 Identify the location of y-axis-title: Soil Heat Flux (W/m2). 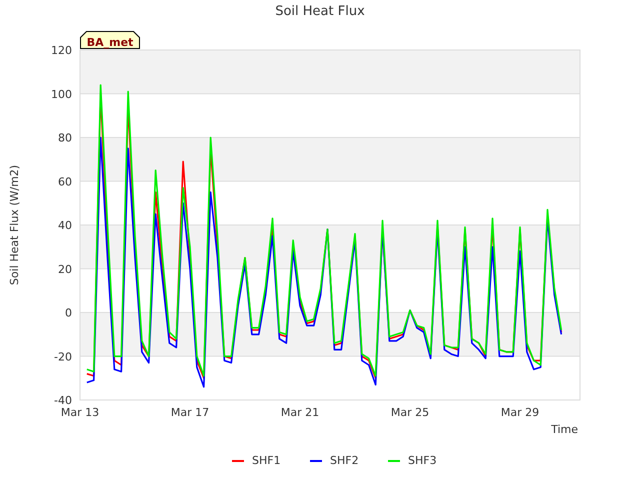
(14, 225).